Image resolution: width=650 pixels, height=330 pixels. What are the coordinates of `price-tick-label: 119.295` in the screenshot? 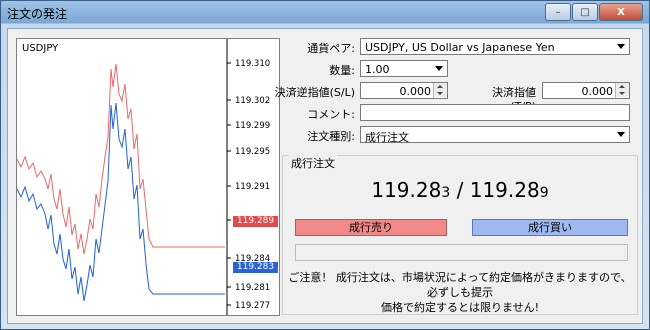 It's located at (252, 152).